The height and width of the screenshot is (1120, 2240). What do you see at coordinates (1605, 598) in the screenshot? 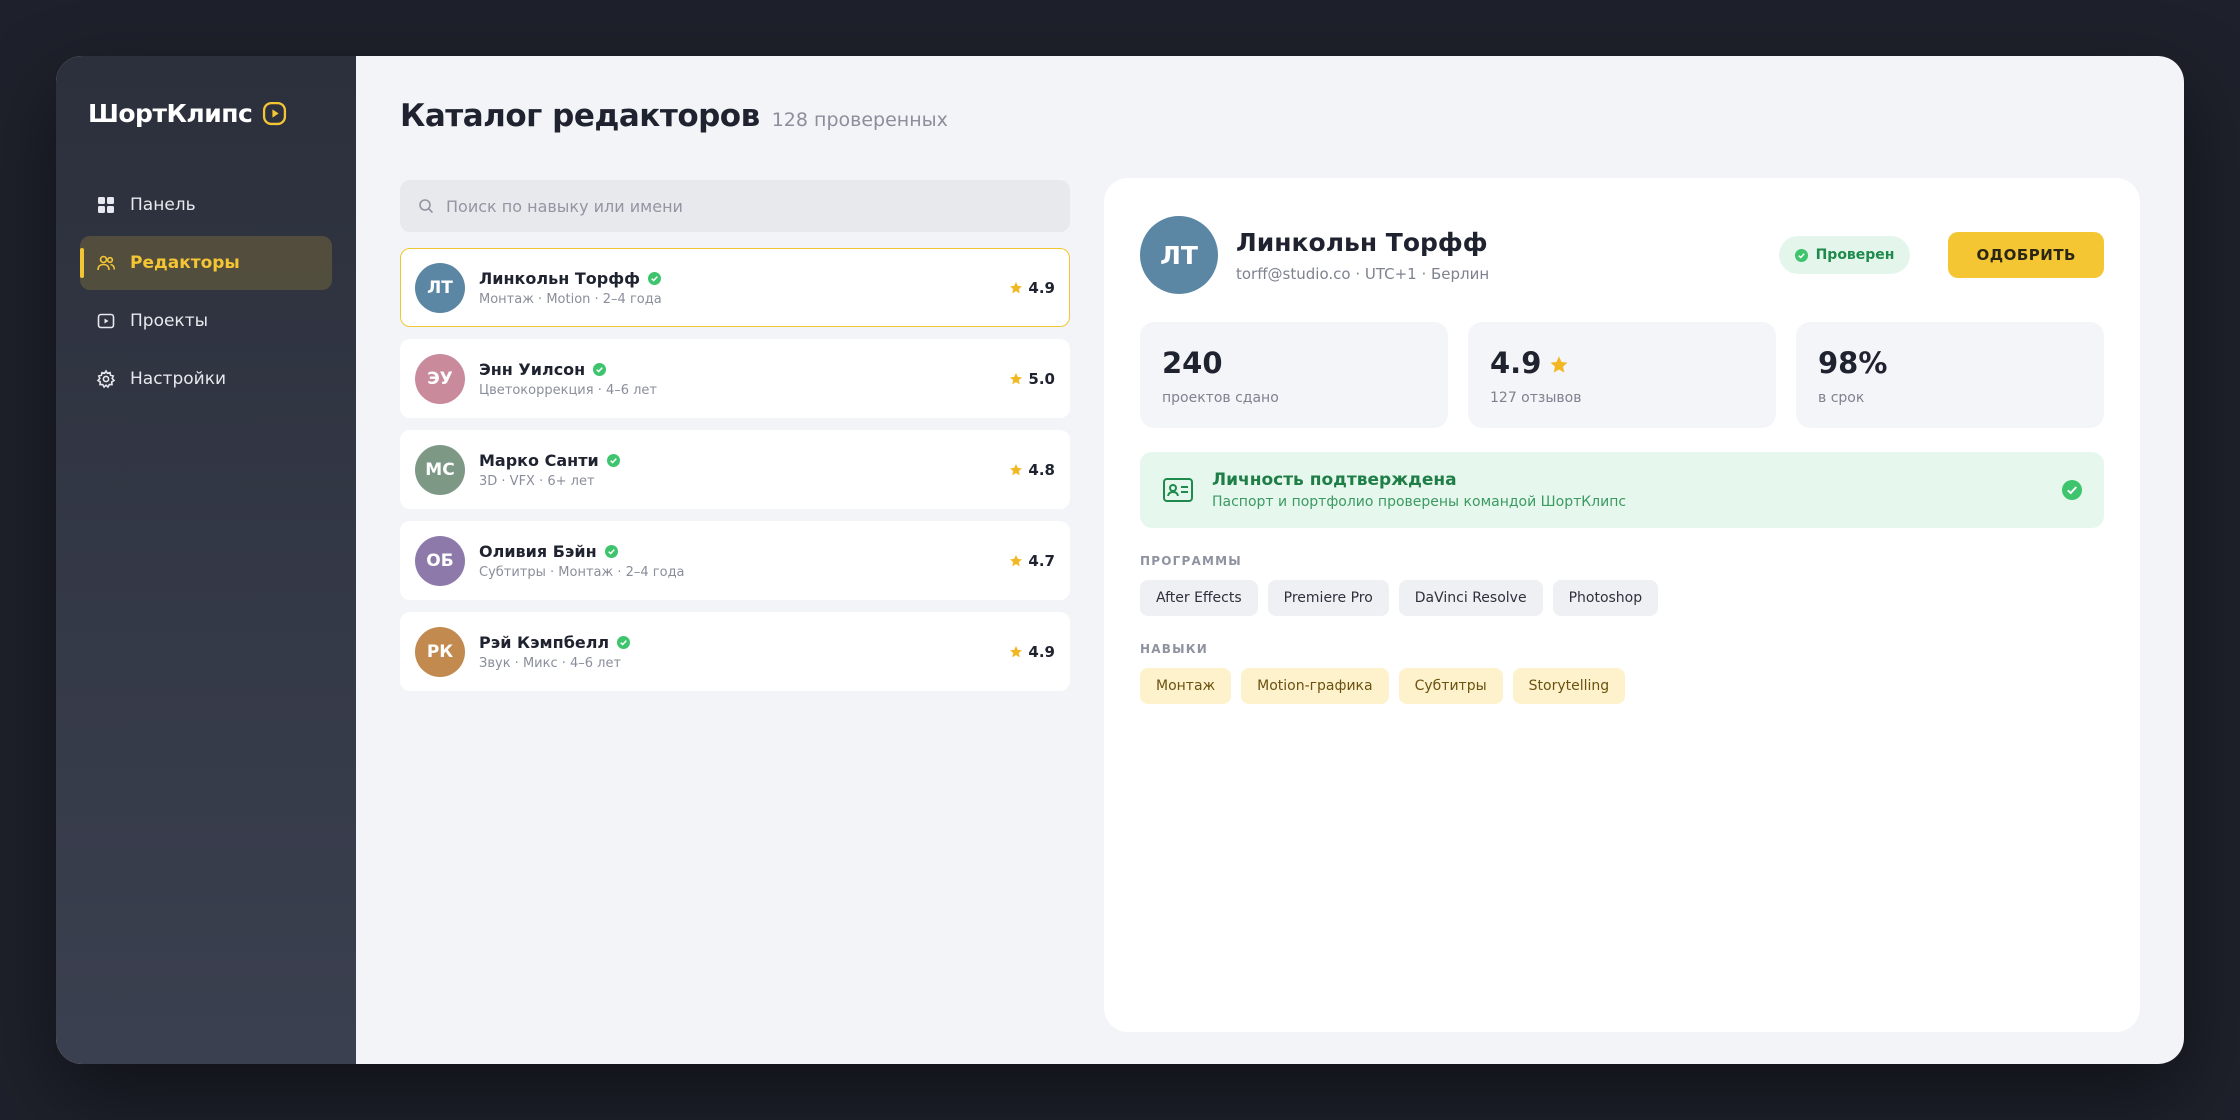
I see `program-chip: Photoshop` at bounding box center [1605, 598].